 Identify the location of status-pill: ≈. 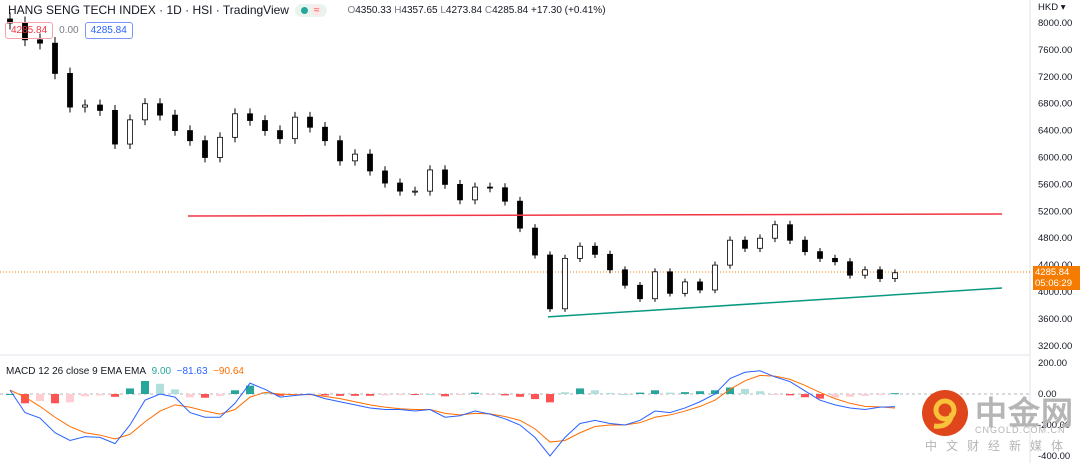
(311, 10).